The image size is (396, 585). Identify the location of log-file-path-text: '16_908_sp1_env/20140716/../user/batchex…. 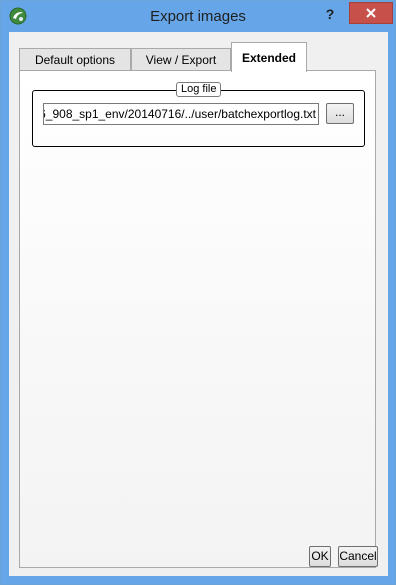
(179, 114).